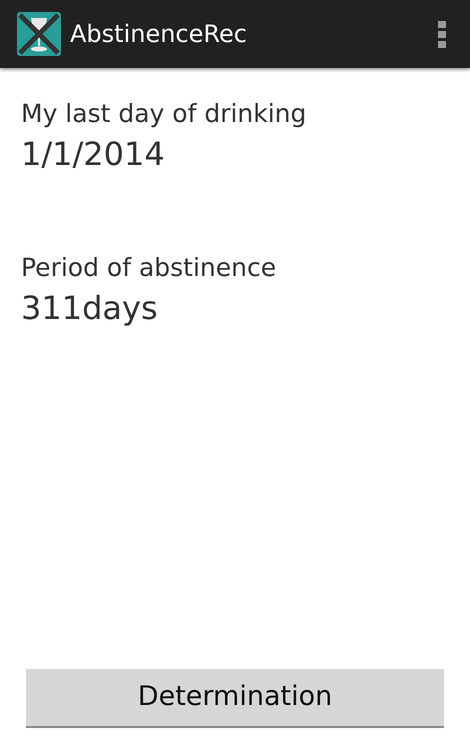  What do you see at coordinates (149, 268) in the screenshot?
I see `field-label: Period of abstinence` at bounding box center [149, 268].